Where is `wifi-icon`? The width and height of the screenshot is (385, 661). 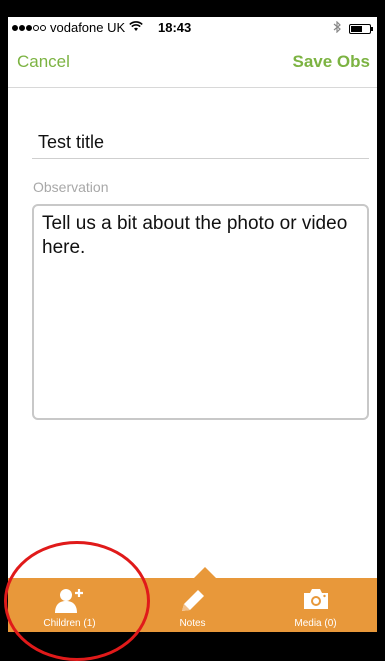 wifi-icon is located at coordinates (136, 27).